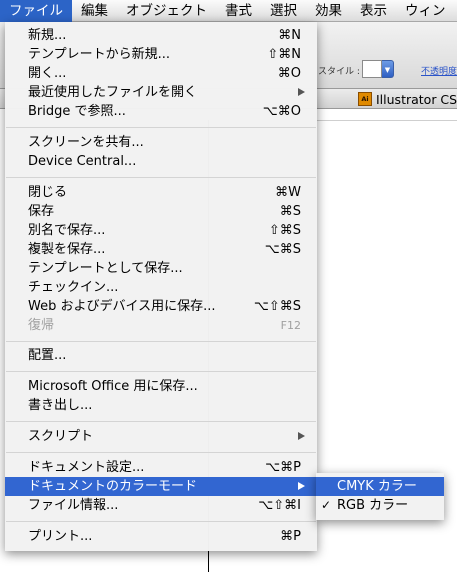 The image size is (457, 572). Describe the element at coordinates (373, 505) in the screenshot. I see `submenu-item-label: RGB カラー` at that location.